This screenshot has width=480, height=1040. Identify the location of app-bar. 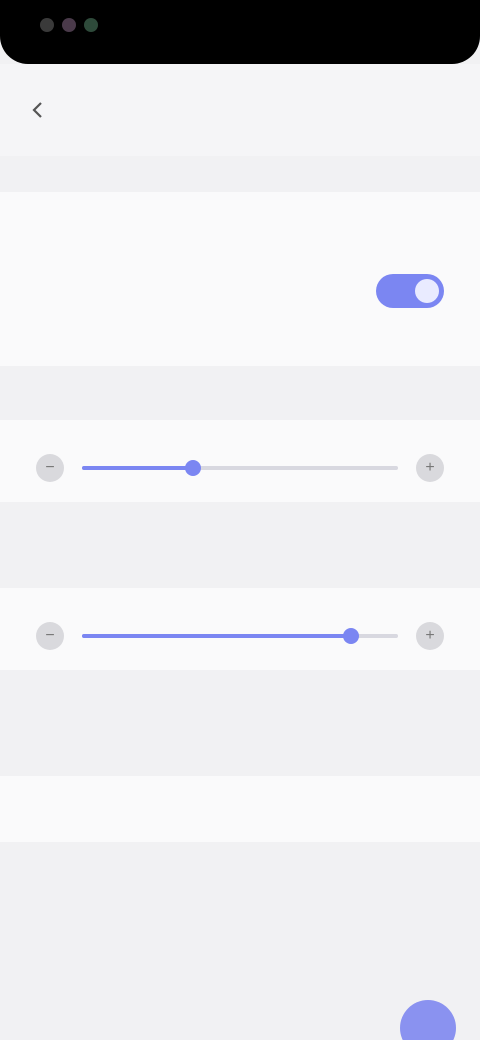
(240, 110).